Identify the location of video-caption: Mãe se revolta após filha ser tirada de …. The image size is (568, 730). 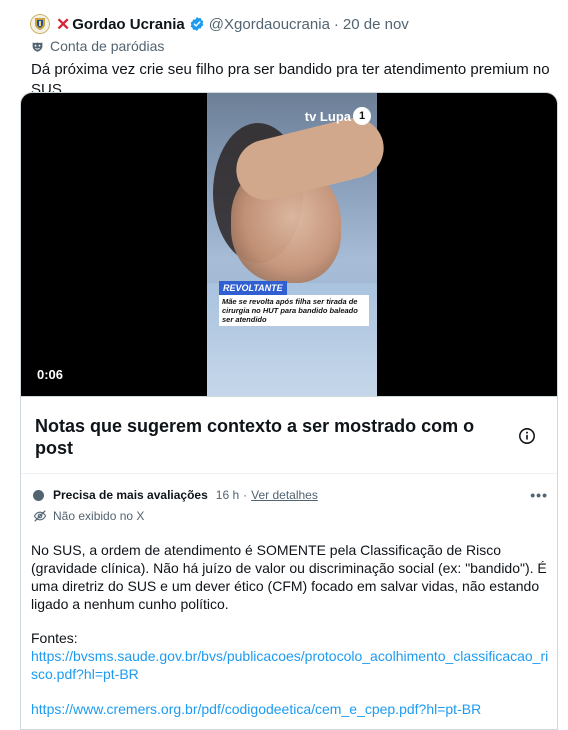
(294, 310).